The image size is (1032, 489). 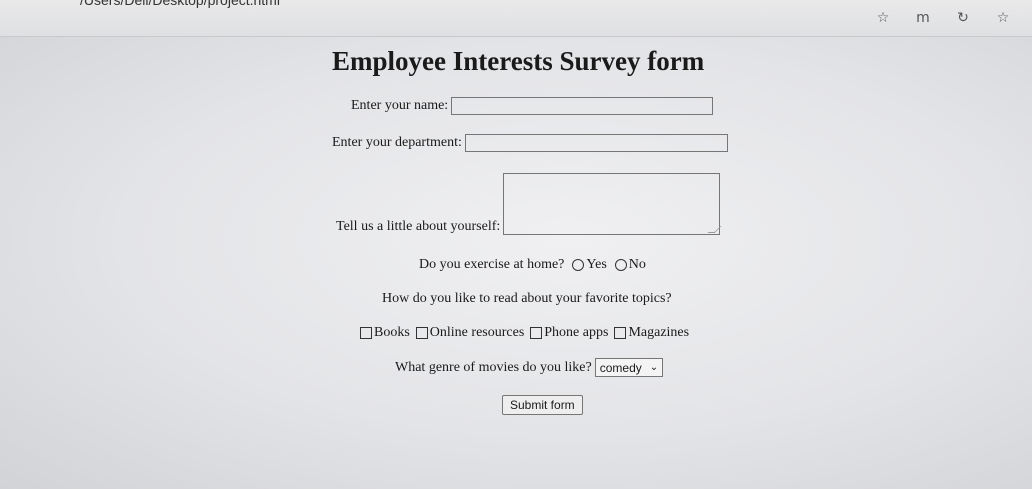 I want to click on genre-select: comedy ⌄, so click(x=629, y=367).